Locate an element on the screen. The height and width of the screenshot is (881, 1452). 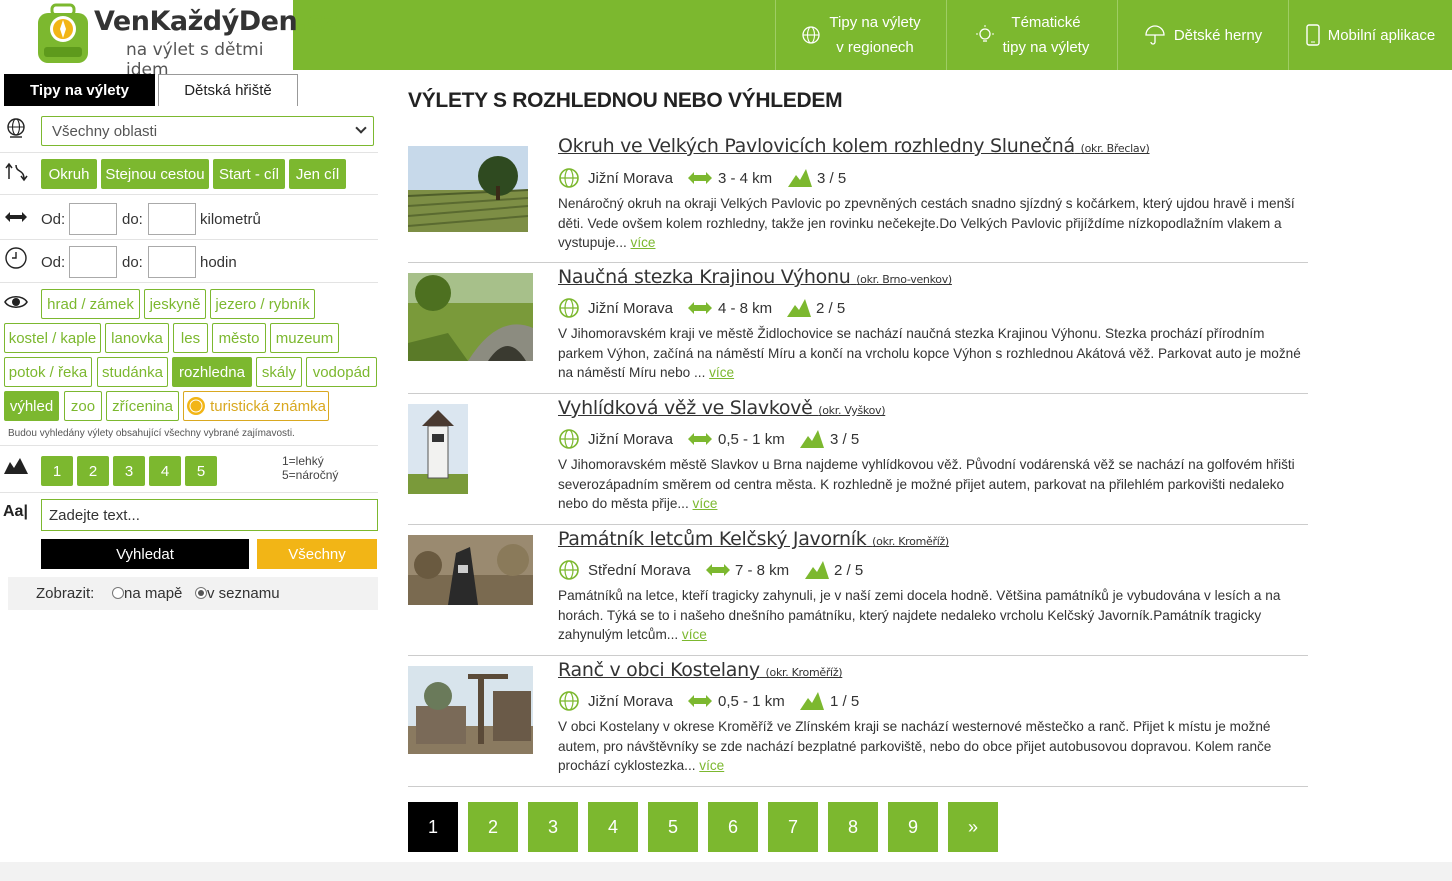
trip-meta: Jižní Morava 0,5 - 1 km 3 / 5 is located at coordinates (758, 440).